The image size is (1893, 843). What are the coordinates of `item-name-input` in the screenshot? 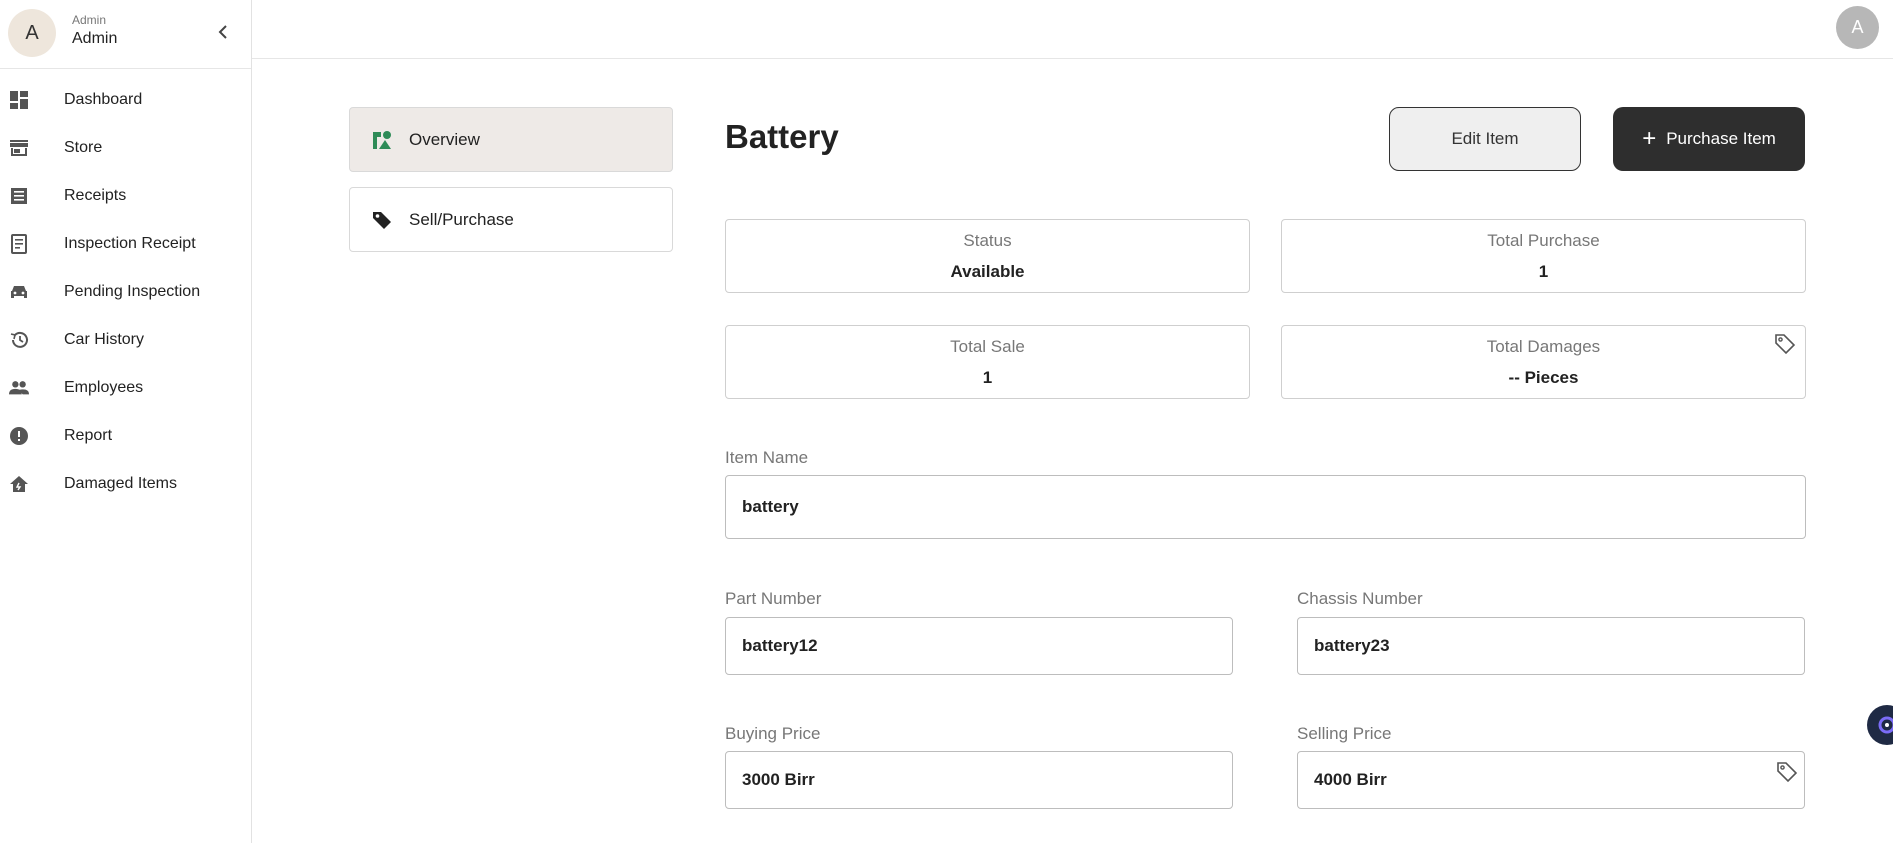 It's located at (1265, 507).